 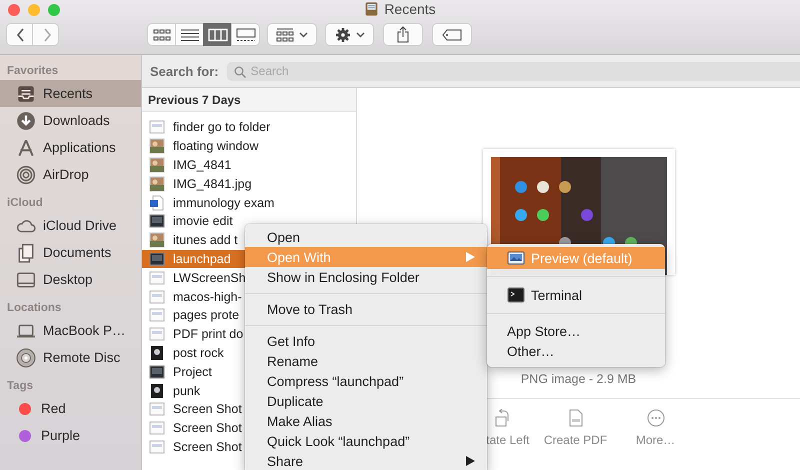 What do you see at coordinates (25, 203) in the screenshot?
I see `sidebar-section-title: iCloud` at bounding box center [25, 203].